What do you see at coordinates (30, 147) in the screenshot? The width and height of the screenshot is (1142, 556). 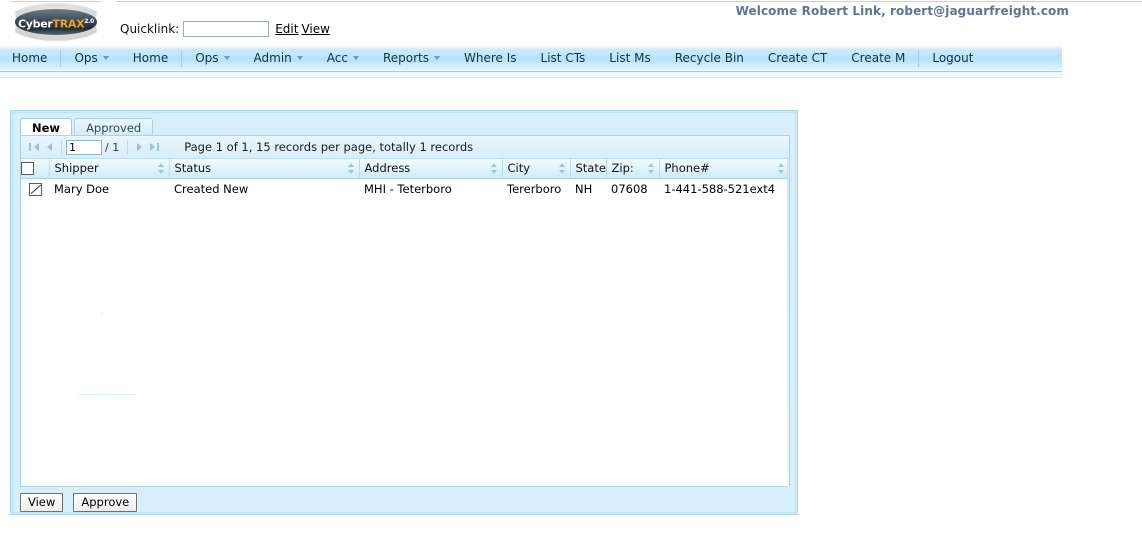 I see `pager-first-bar-icon` at bounding box center [30, 147].